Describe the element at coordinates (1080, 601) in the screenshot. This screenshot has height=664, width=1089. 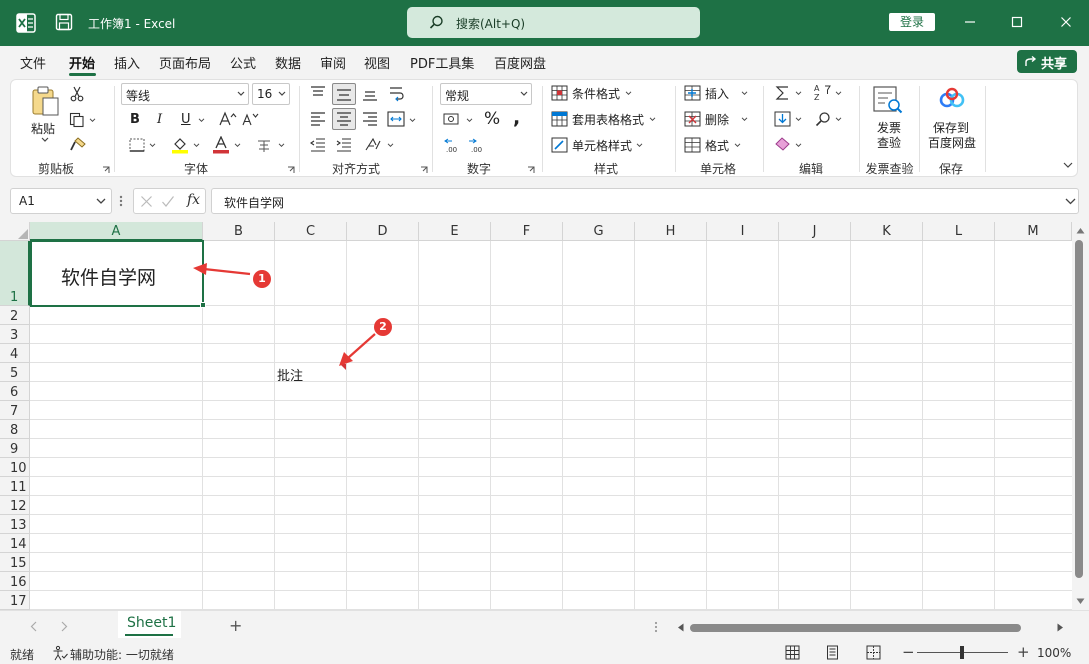
I see `scroll-down-icon` at that location.